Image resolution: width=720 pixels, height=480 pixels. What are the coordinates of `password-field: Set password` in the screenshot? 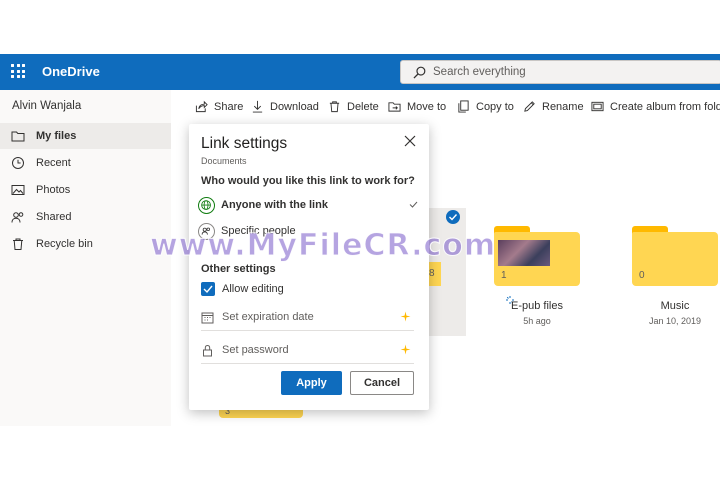 It's located at (307, 351).